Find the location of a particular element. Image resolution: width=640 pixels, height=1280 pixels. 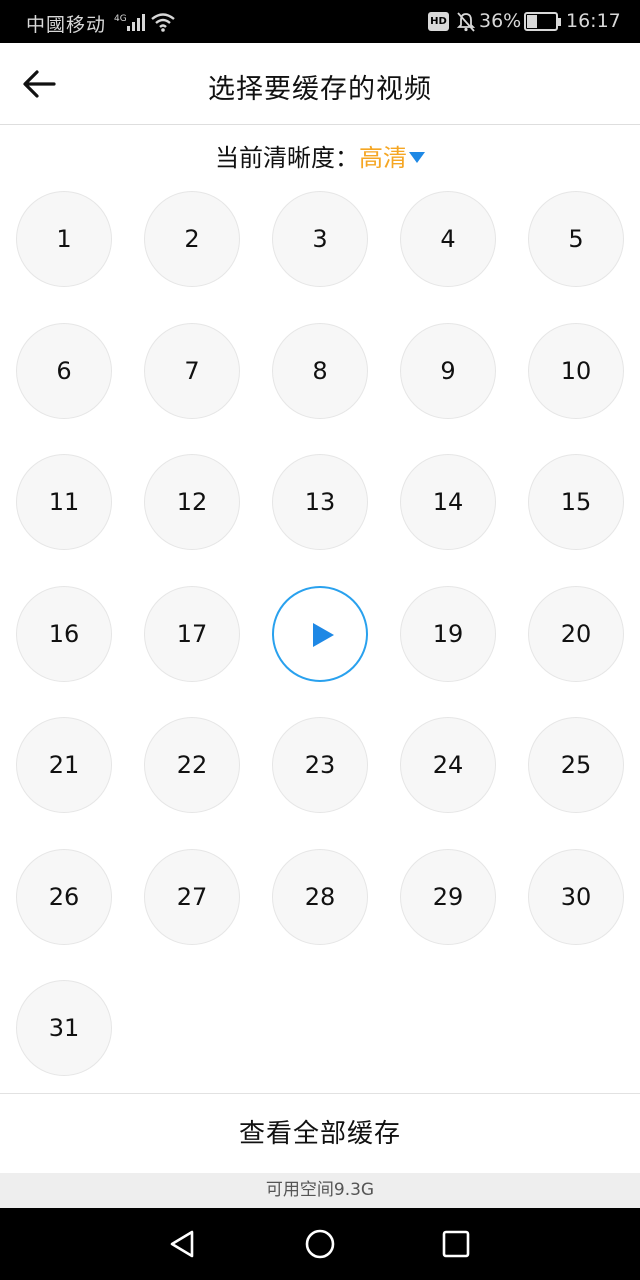

quality-label: 当前清晰度： is located at coordinates (287, 158).